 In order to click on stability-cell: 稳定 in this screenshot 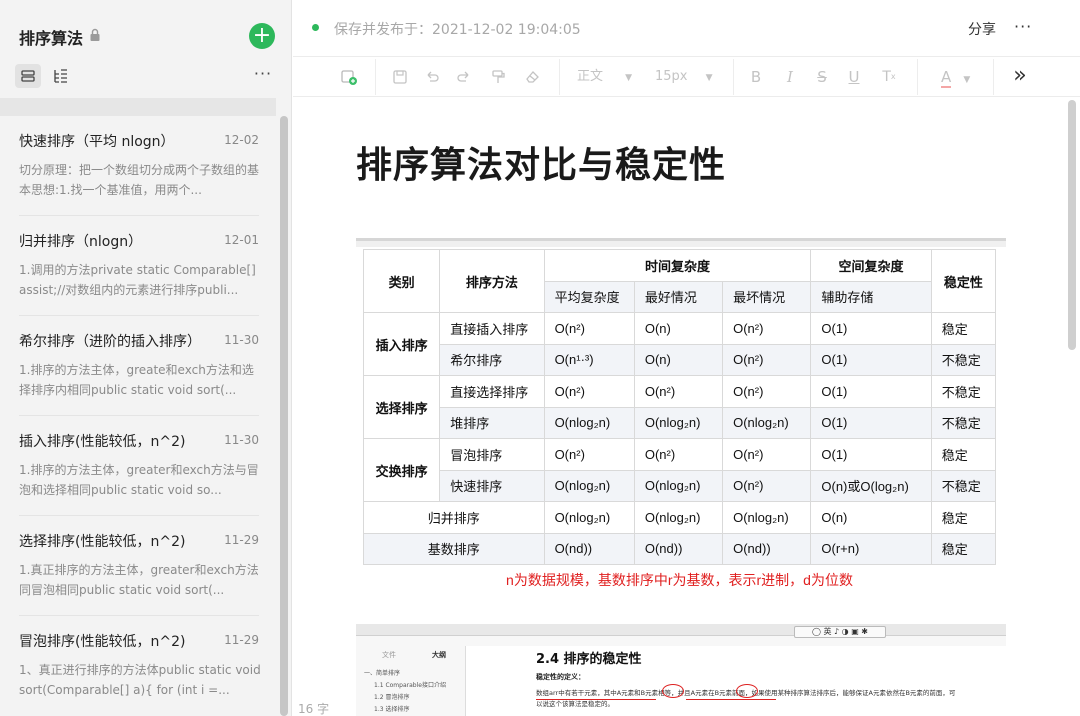, I will do `click(963, 328)`.